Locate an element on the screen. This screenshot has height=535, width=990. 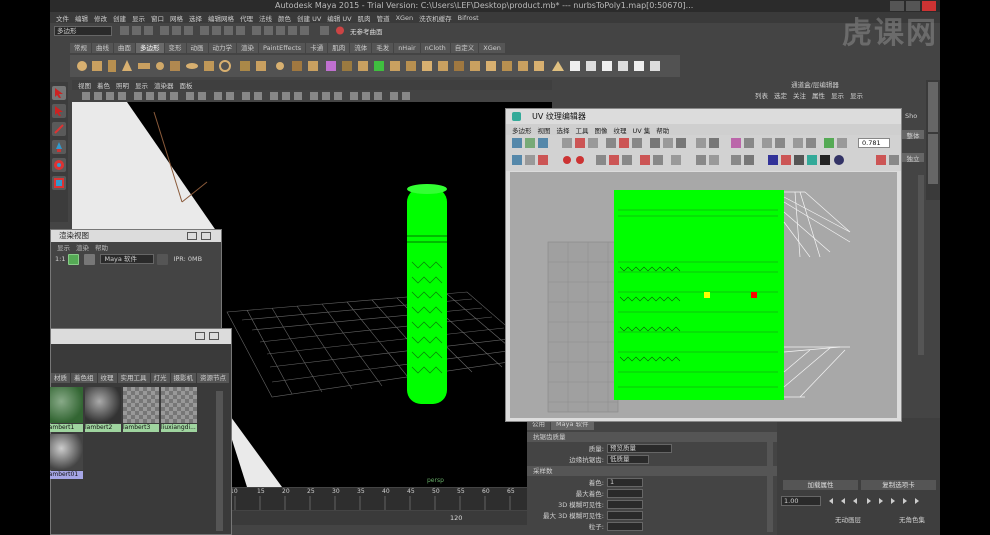
channel-menu-selected: 选定 is located at coordinates (780, 96).